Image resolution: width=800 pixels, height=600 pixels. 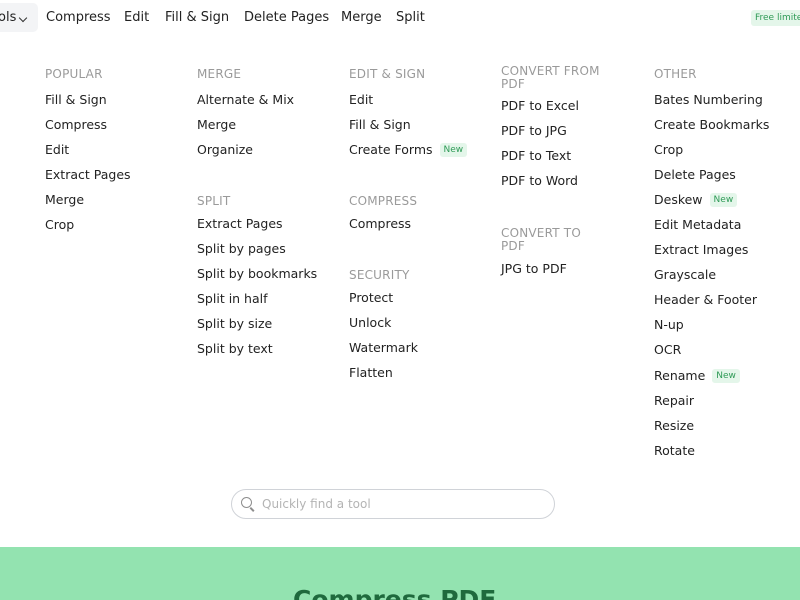 I want to click on link-create-forms-label: Create Forms, so click(x=391, y=149).